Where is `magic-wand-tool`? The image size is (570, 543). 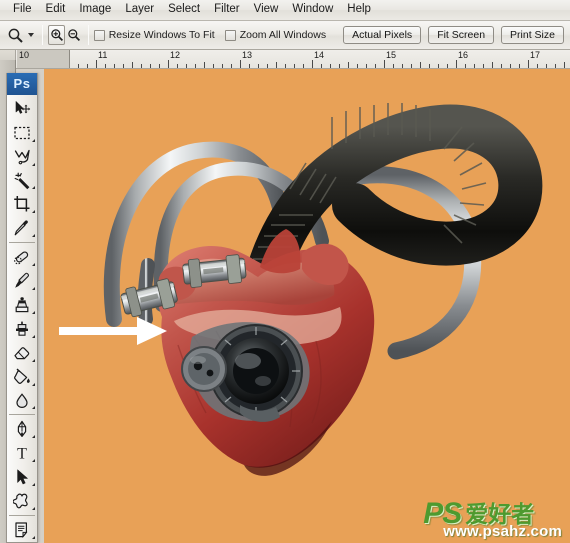
magic-wand-tool is located at coordinates (22, 181).